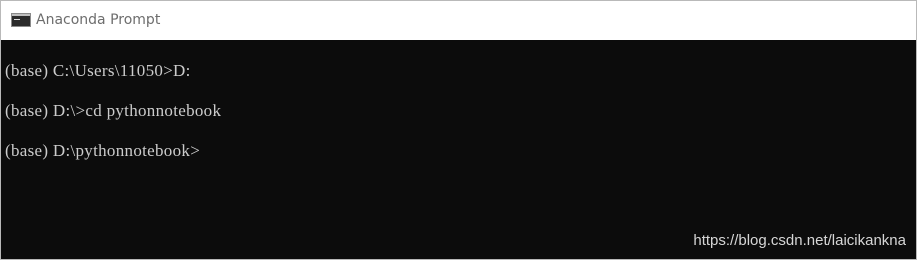  Describe the element at coordinates (21, 20) in the screenshot. I see `console-app-icon` at that location.